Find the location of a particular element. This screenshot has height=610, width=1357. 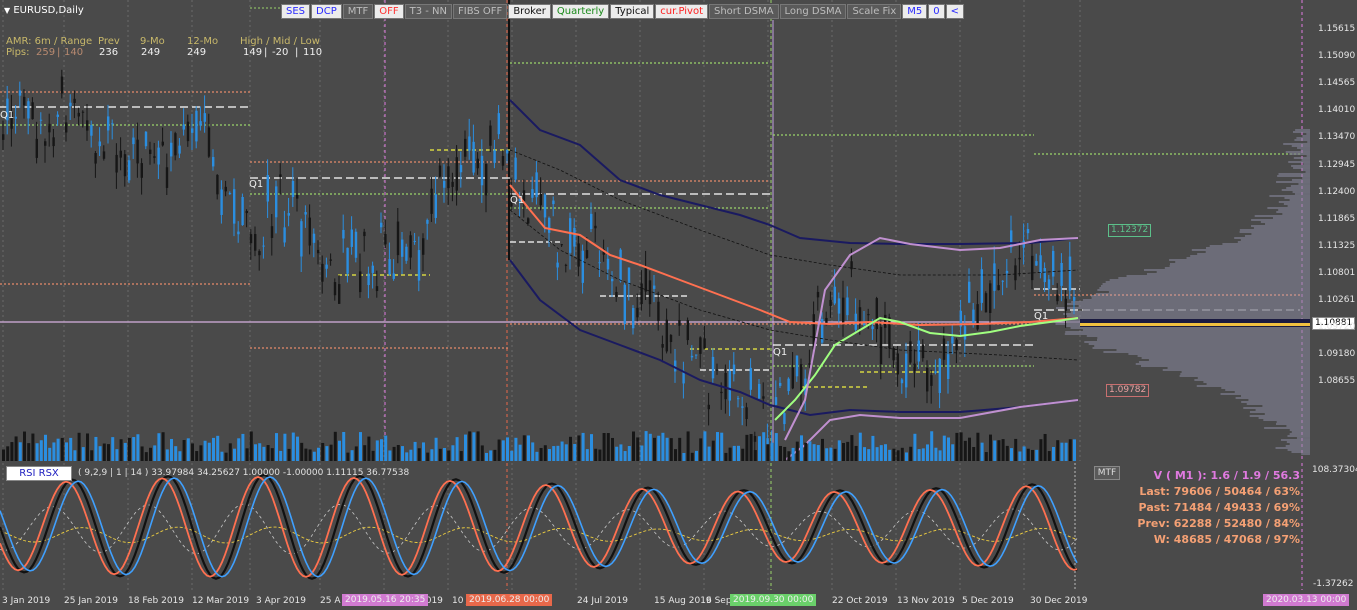

toolbar-button-typical: Typical is located at coordinates (632, 11).